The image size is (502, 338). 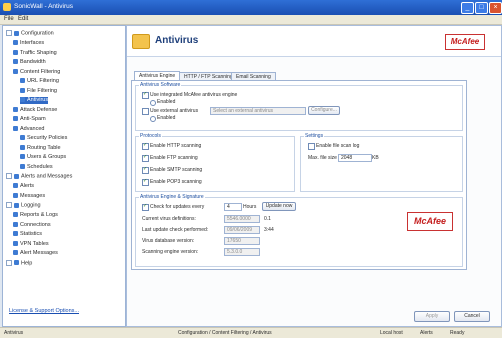 What do you see at coordinates (177, 207) in the screenshot?
I see `check-updates-label: Check for updates every` at bounding box center [177, 207].